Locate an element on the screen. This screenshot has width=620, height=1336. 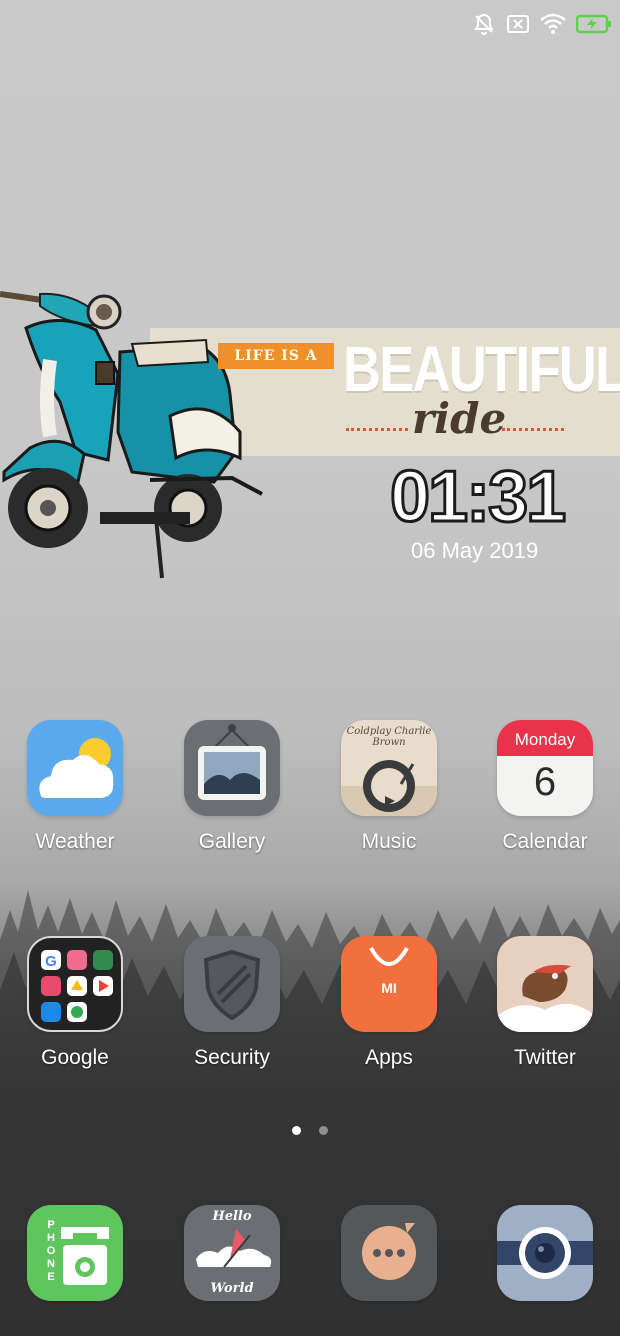
app-label: Gallery is located at coordinates (232, 841).